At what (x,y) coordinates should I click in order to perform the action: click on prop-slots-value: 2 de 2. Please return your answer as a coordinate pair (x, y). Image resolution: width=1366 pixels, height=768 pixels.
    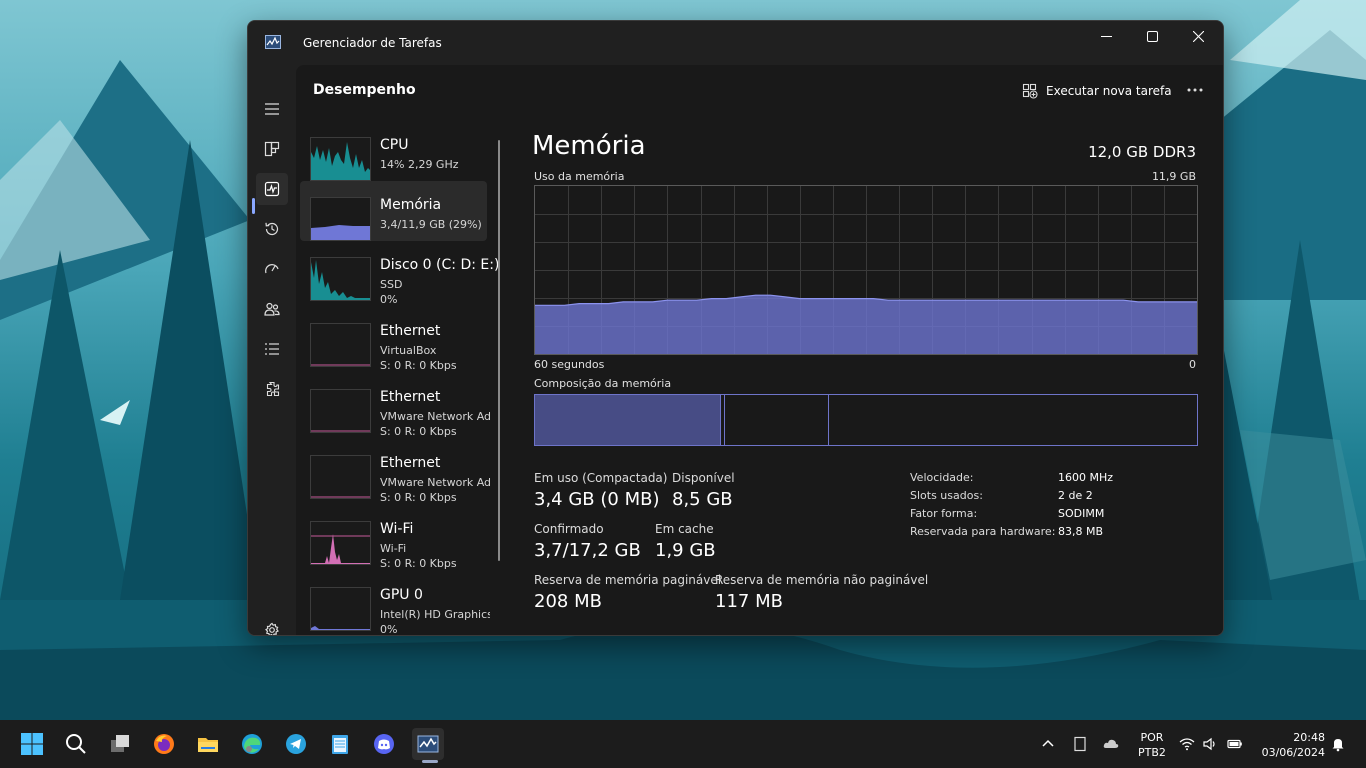
    Looking at the image, I should click on (1075, 495).